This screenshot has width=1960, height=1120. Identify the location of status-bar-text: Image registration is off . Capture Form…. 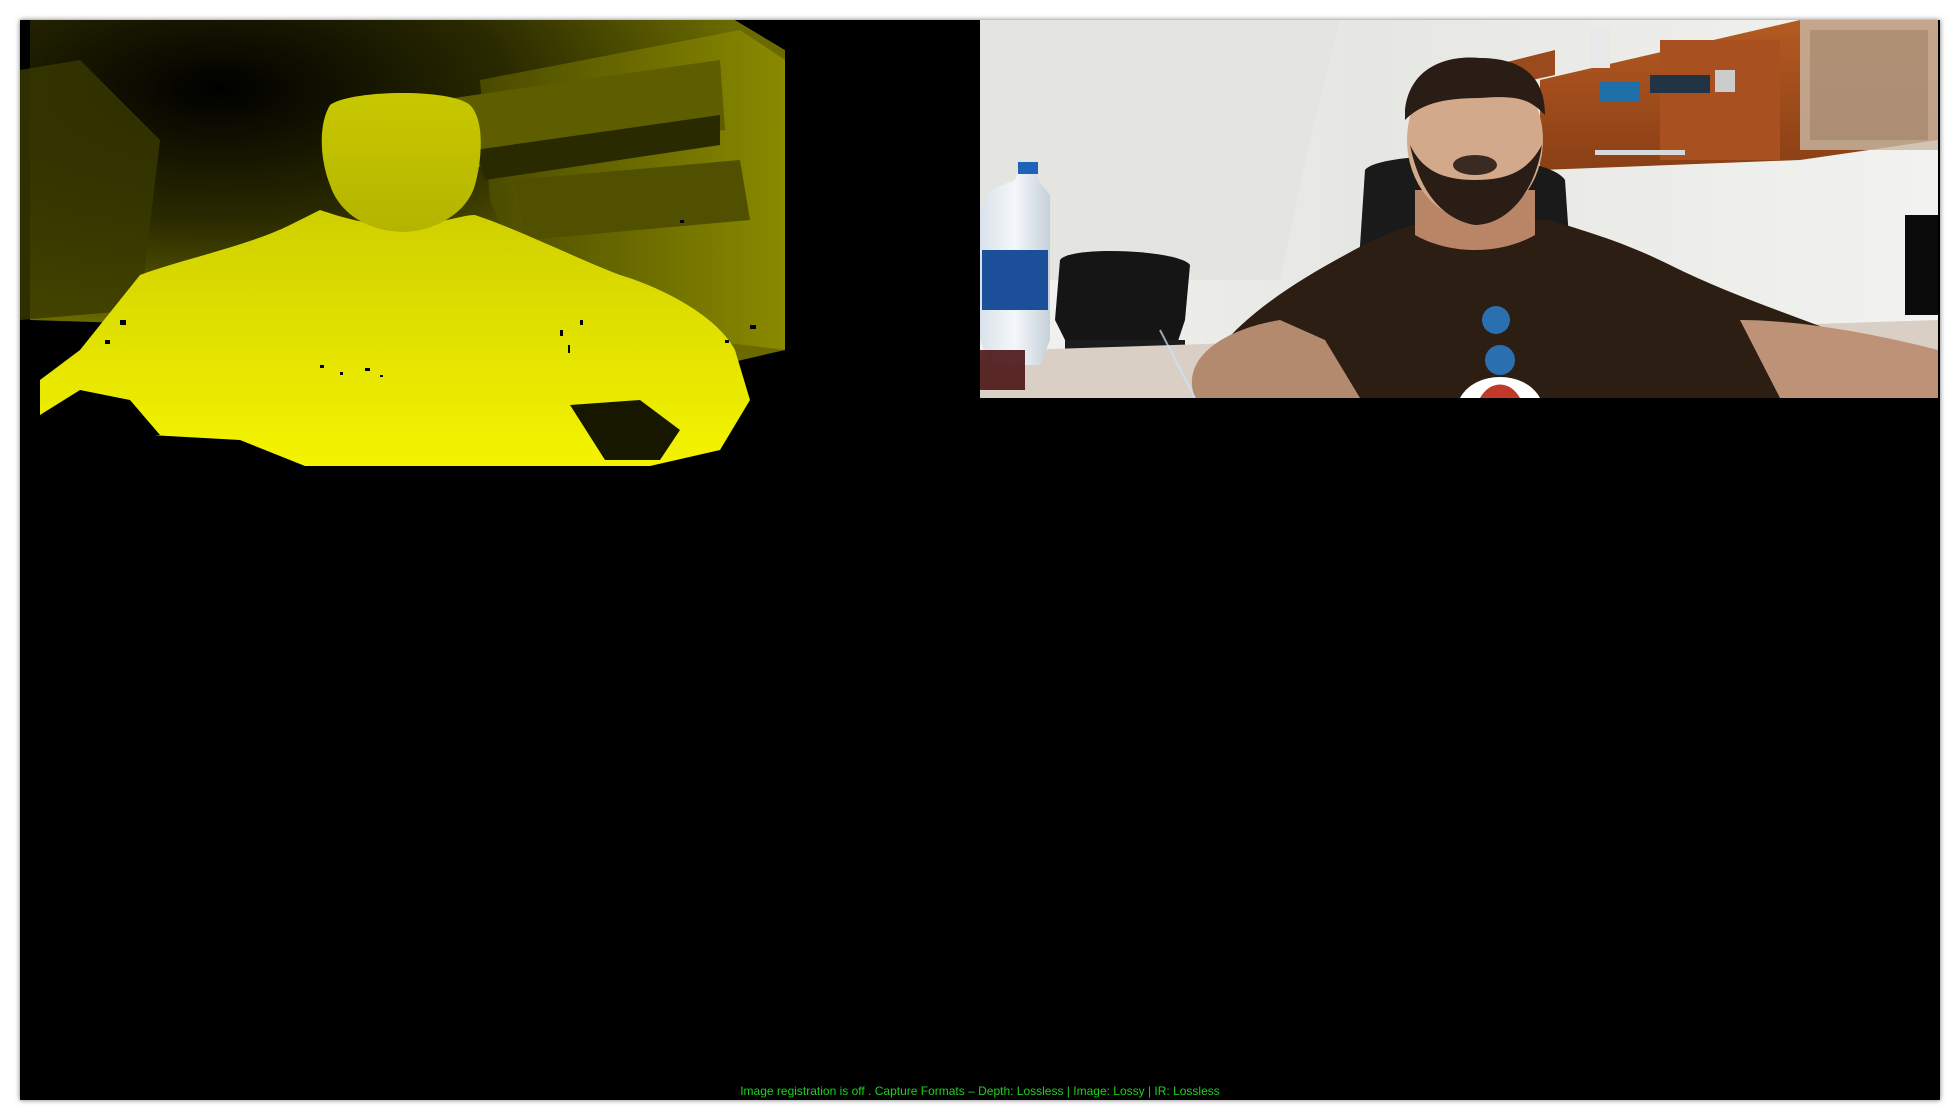
(980, 1091).